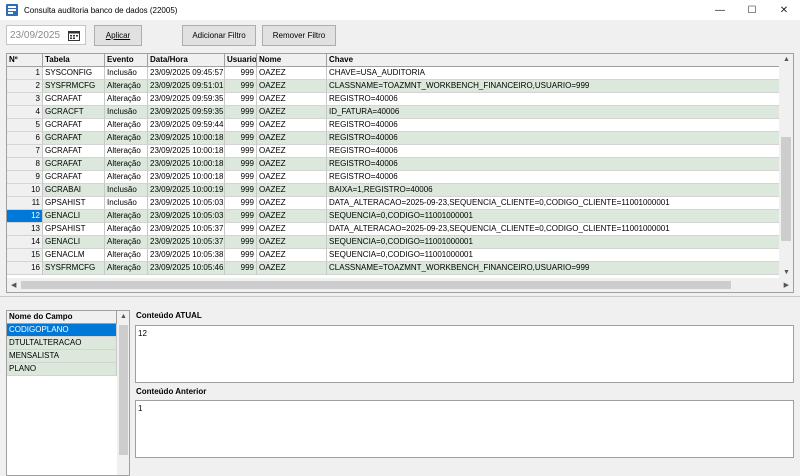 The height and width of the screenshot is (476, 800). I want to click on field-list-thumb, so click(123, 390).